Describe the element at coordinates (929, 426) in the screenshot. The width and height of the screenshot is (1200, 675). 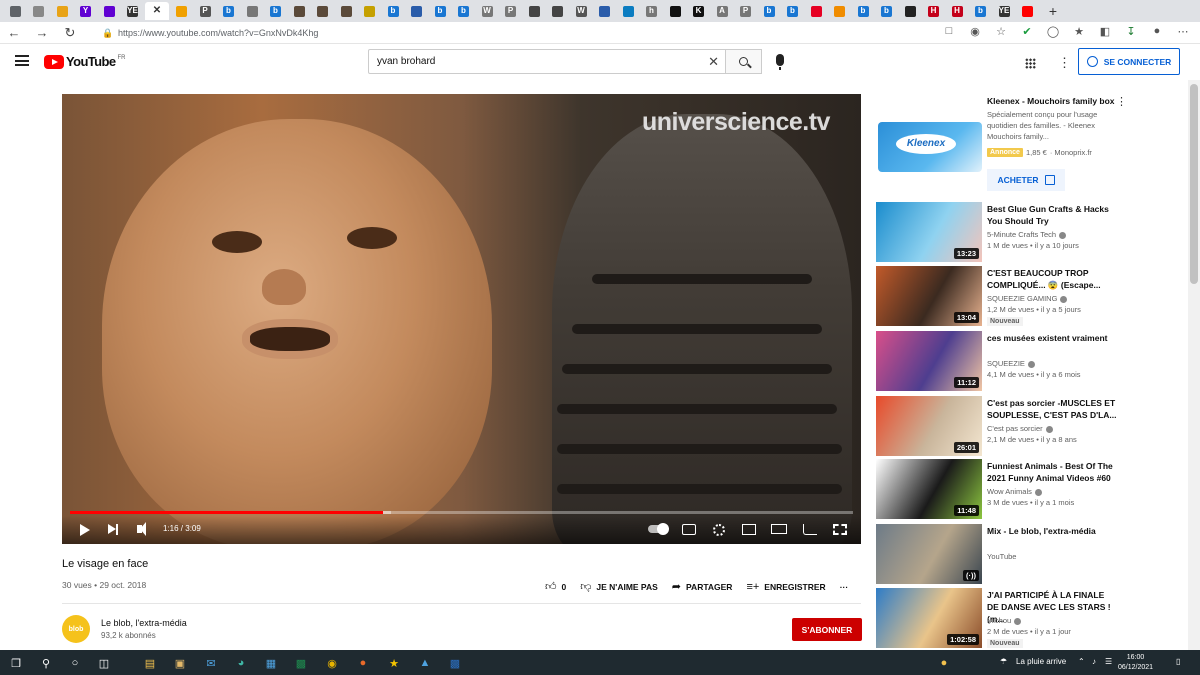
I see `video-thumbnail: 26:01` at that location.